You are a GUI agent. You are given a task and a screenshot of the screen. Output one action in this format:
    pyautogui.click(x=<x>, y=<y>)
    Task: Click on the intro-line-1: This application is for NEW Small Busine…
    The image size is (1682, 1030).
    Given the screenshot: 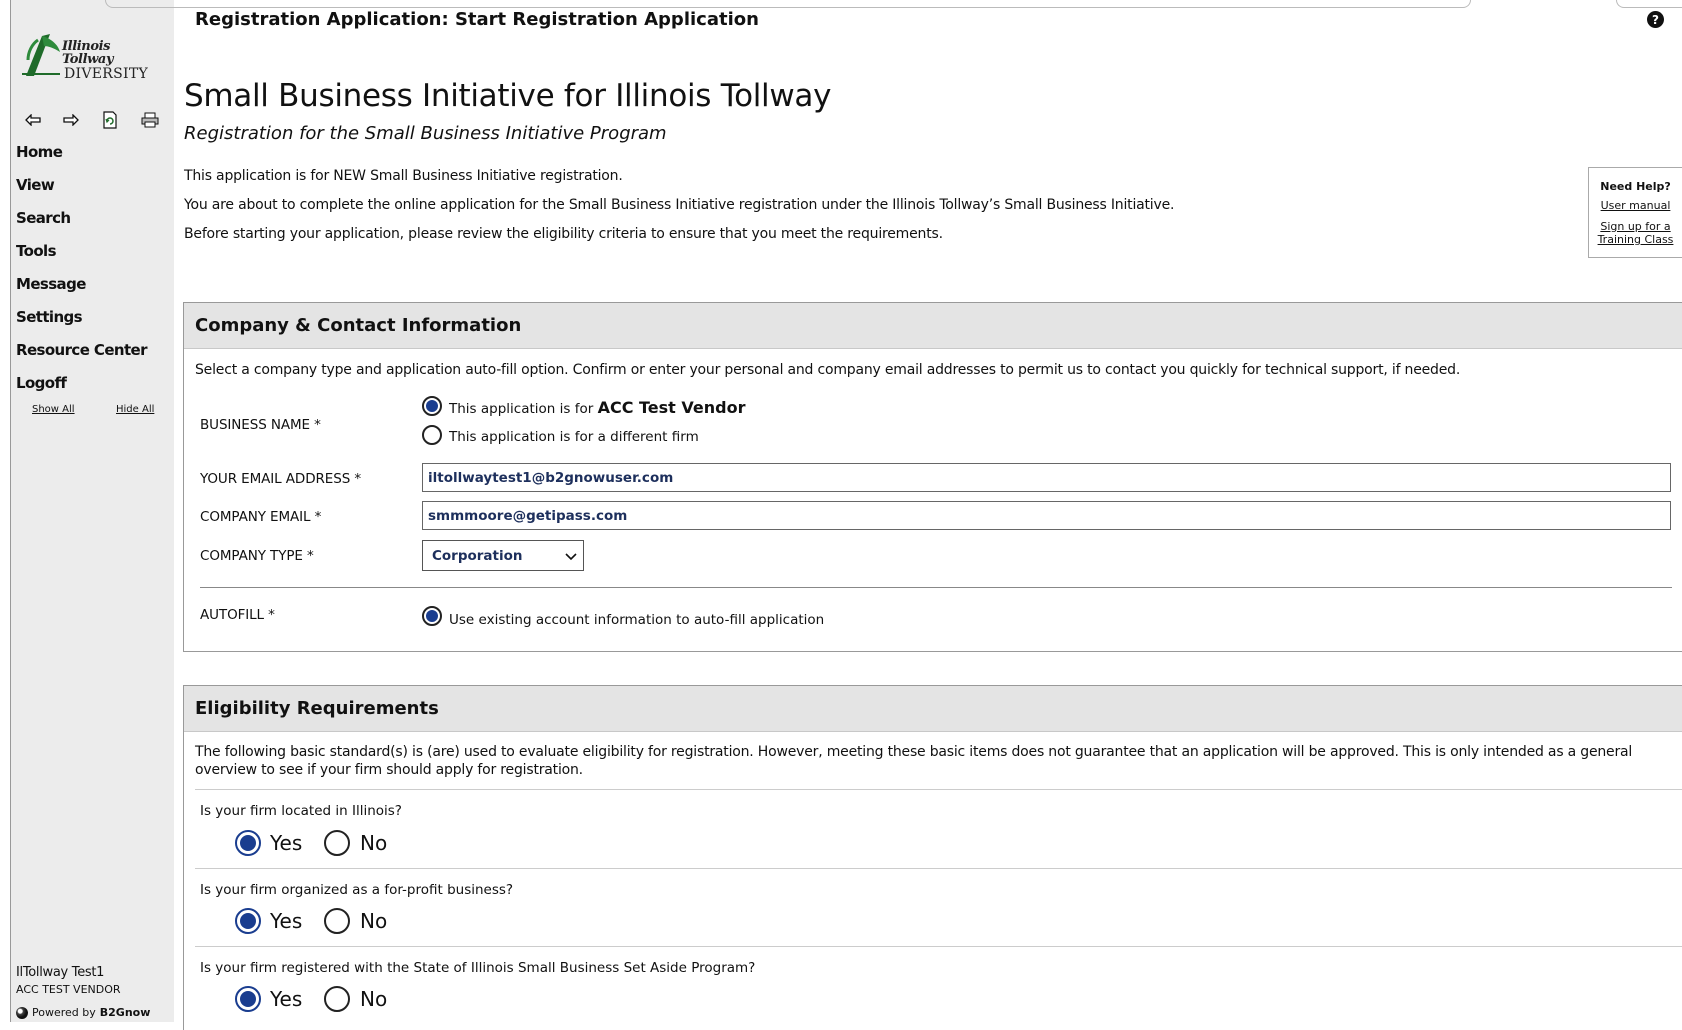 What is the action you would take?
    pyautogui.click(x=403, y=176)
    